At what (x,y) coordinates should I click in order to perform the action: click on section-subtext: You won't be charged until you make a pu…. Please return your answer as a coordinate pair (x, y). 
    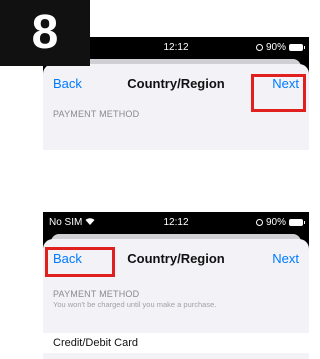
    Looking at the image, I should click on (135, 304).